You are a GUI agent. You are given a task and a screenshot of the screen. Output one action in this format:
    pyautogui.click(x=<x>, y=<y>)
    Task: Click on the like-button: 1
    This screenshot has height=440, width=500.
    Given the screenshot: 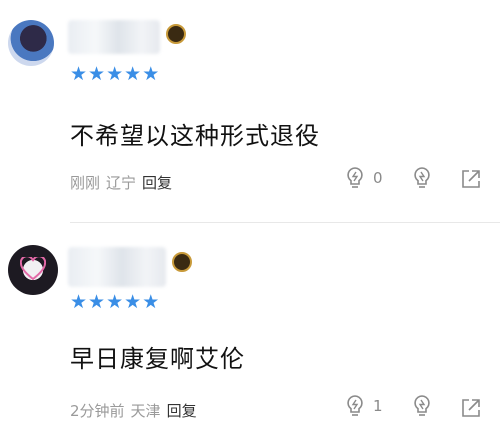 What is the action you would take?
    pyautogui.click(x=363, y=406)
    